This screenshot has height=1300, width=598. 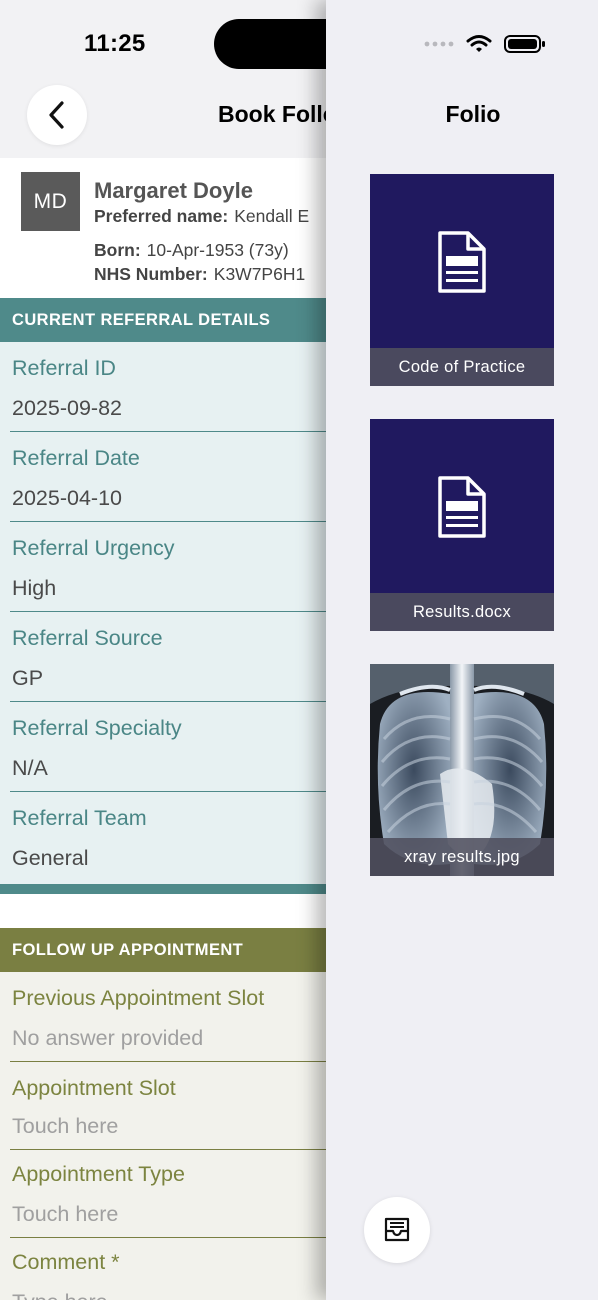 I want to click on document-name: Results.docx, so click(x=462, y=612).